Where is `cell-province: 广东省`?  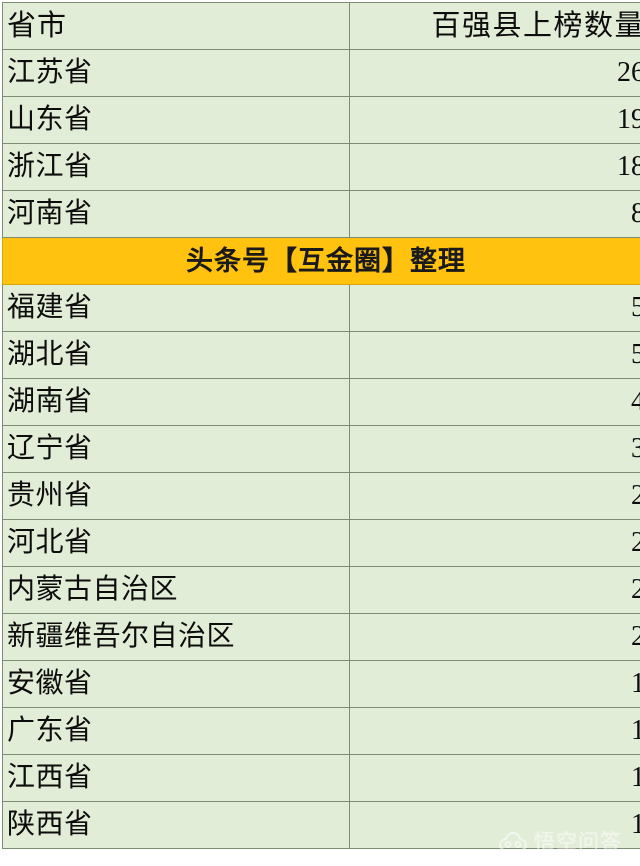
cell-province: 广东省 is located at coordinates (176, 731).